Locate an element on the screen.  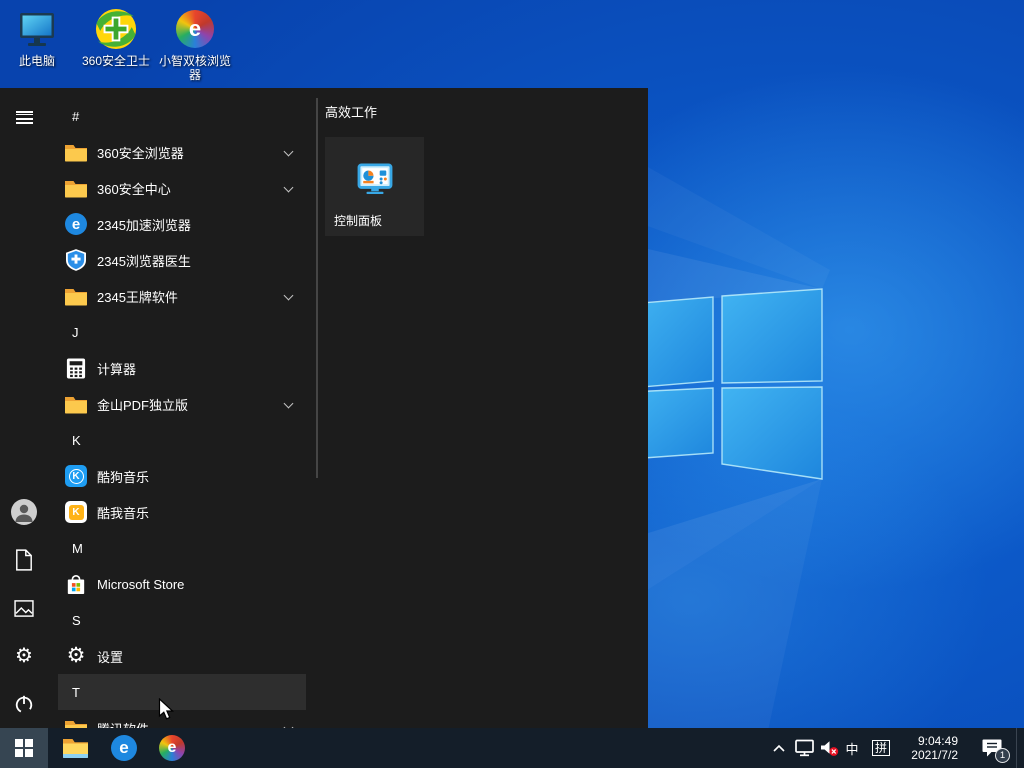
document-icon is located at coordinates (24, 560).